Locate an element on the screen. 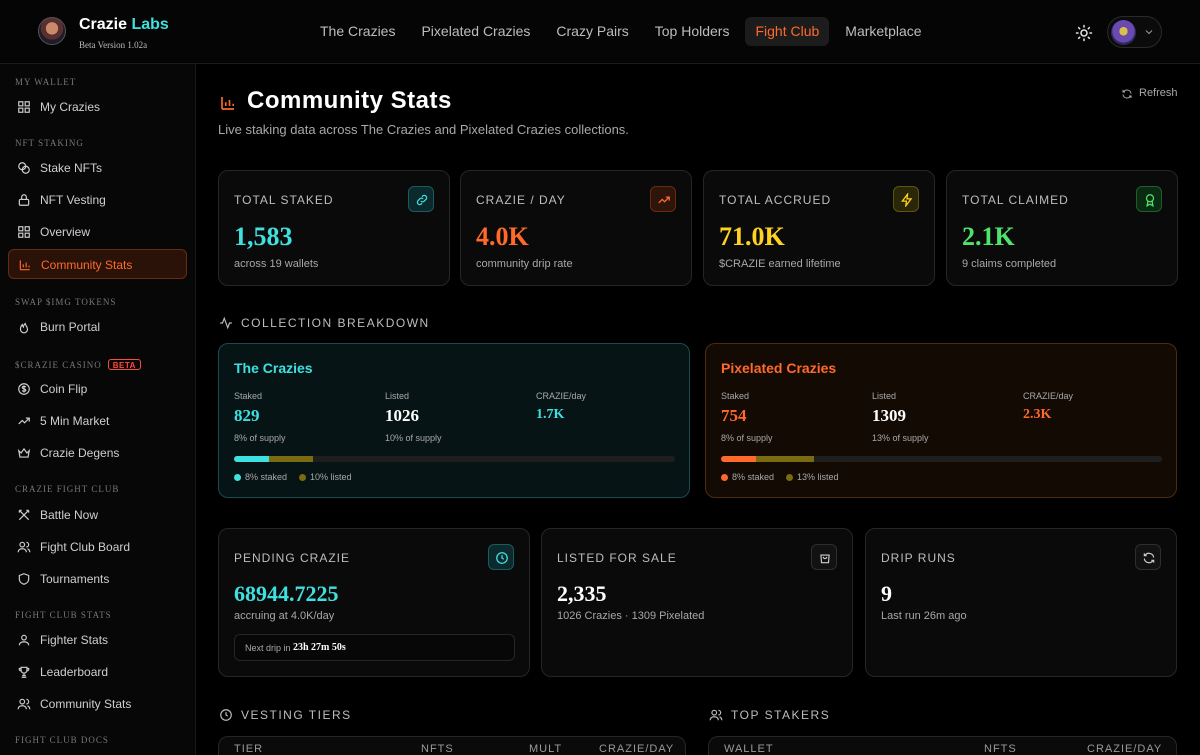 The width and height of the screenshot is (1200, 755). swords-icon is located at coordinates (24, 515).